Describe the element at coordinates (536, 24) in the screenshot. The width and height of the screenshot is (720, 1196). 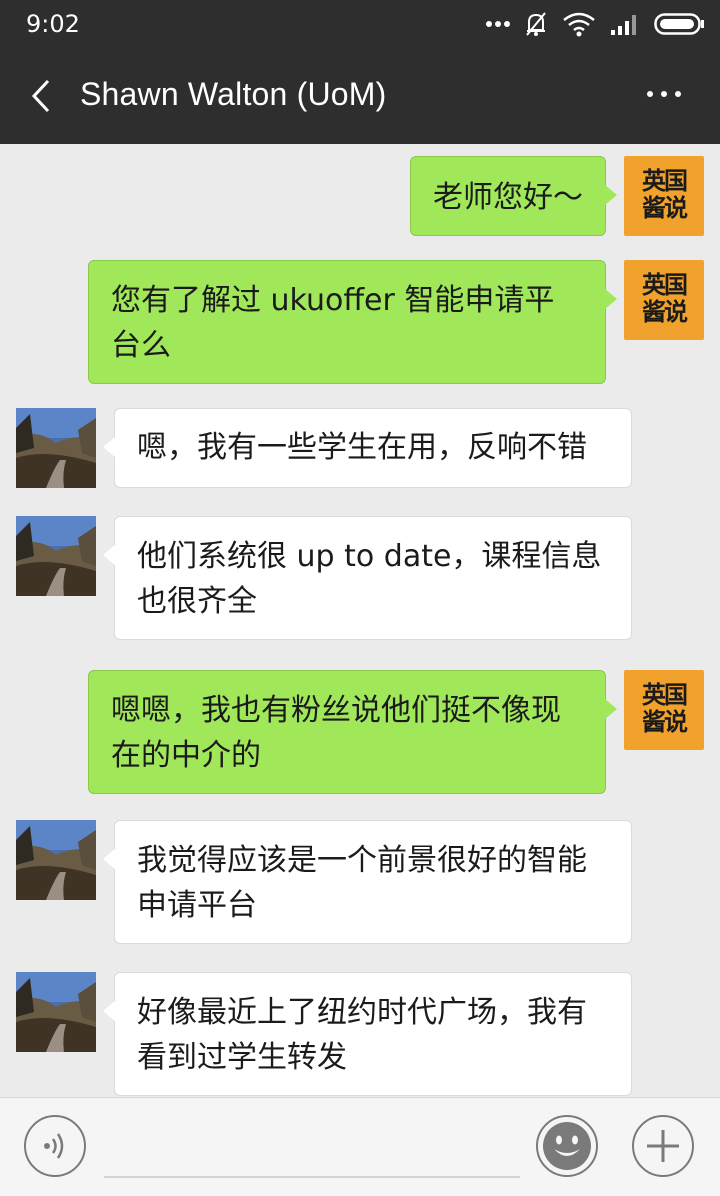
I see `mute-icon` at that location.